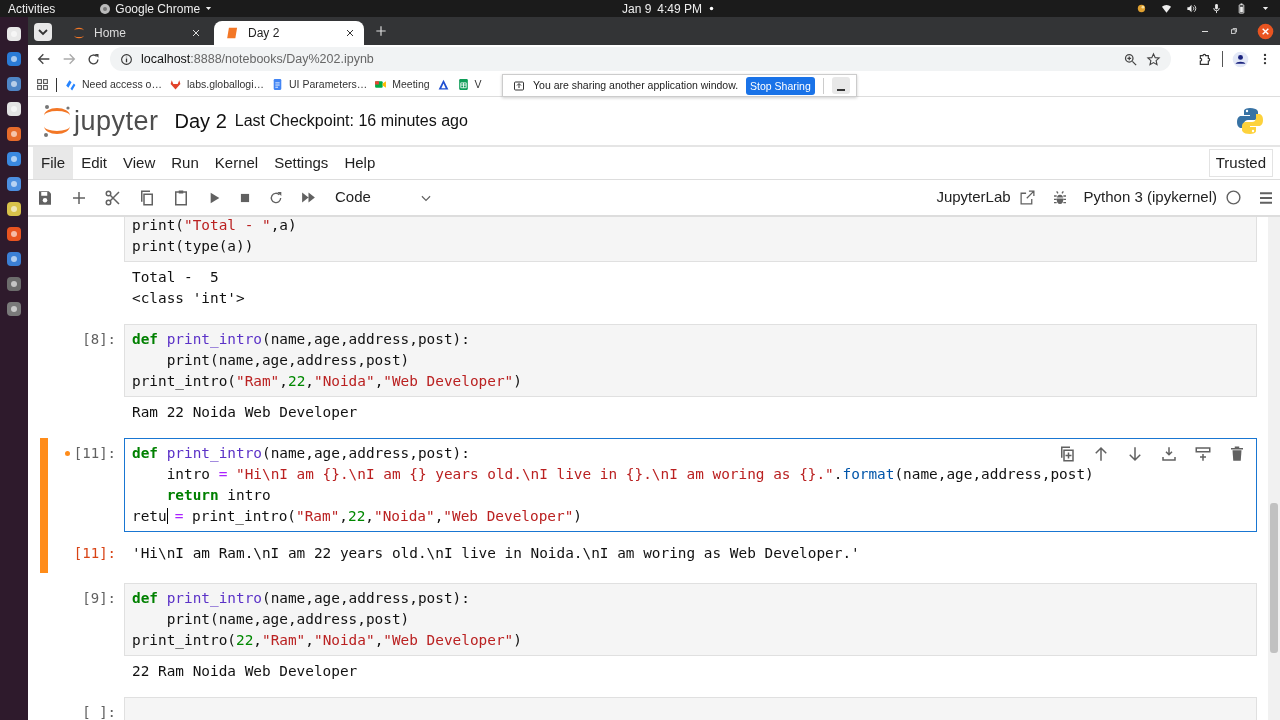 The image size is (1280, 720). What do you see at coordinates (636, 85) in the screenshot?
I see `sharing-message: You are sharing another application window.` at bounding box center [636, 85].